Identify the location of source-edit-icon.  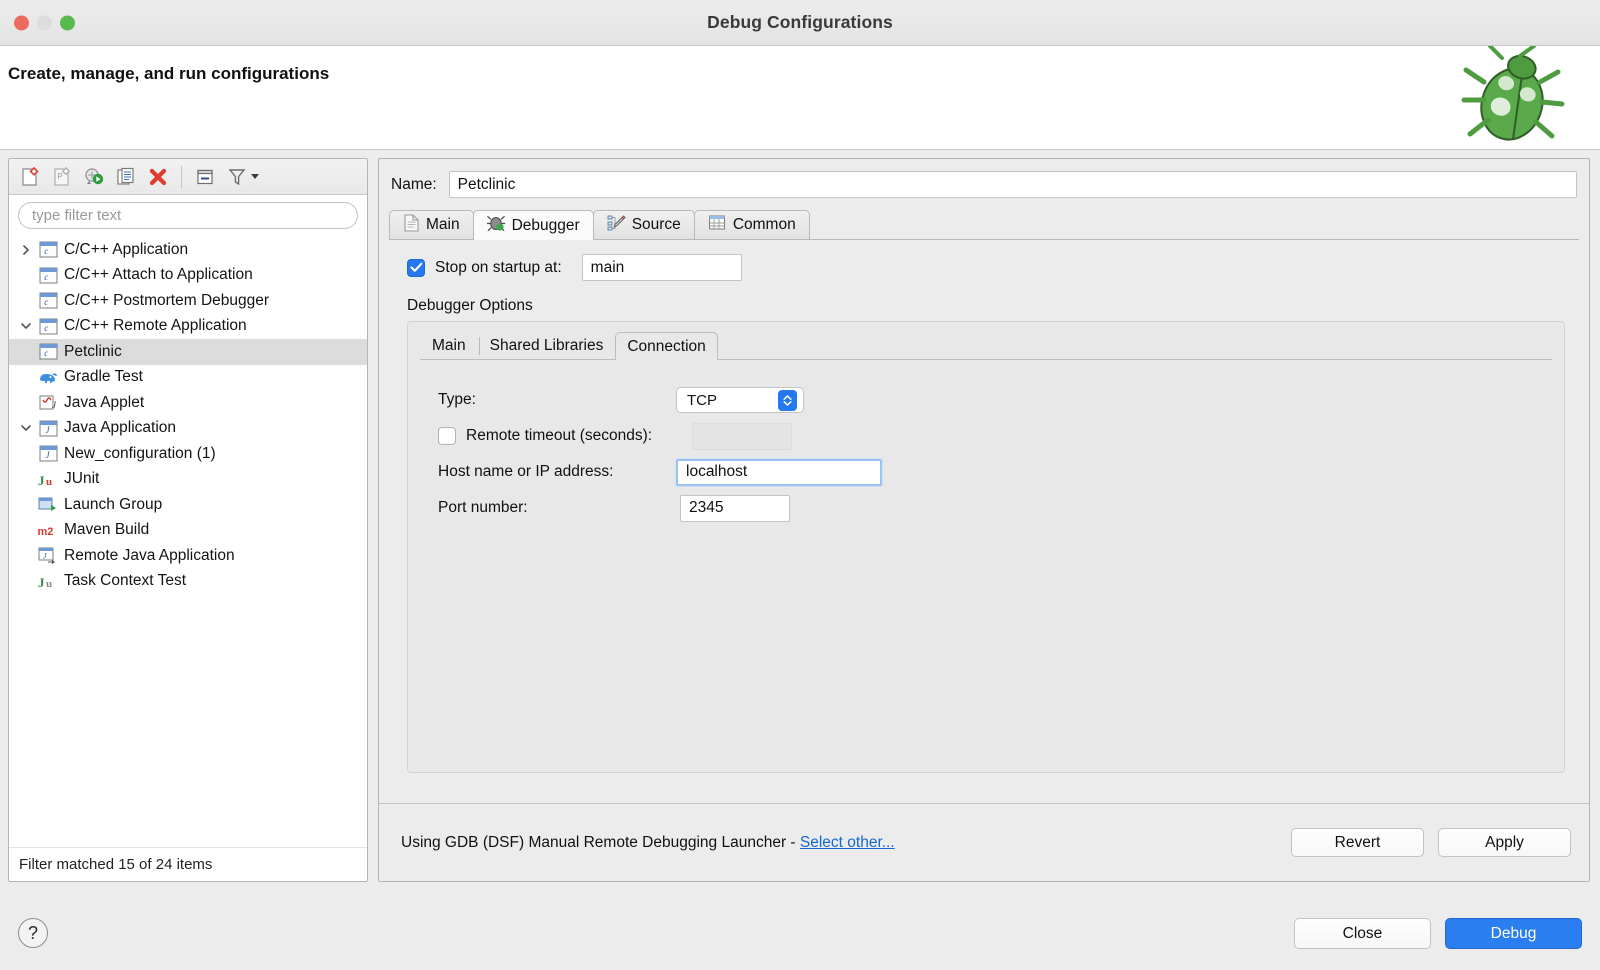
(616, 225).